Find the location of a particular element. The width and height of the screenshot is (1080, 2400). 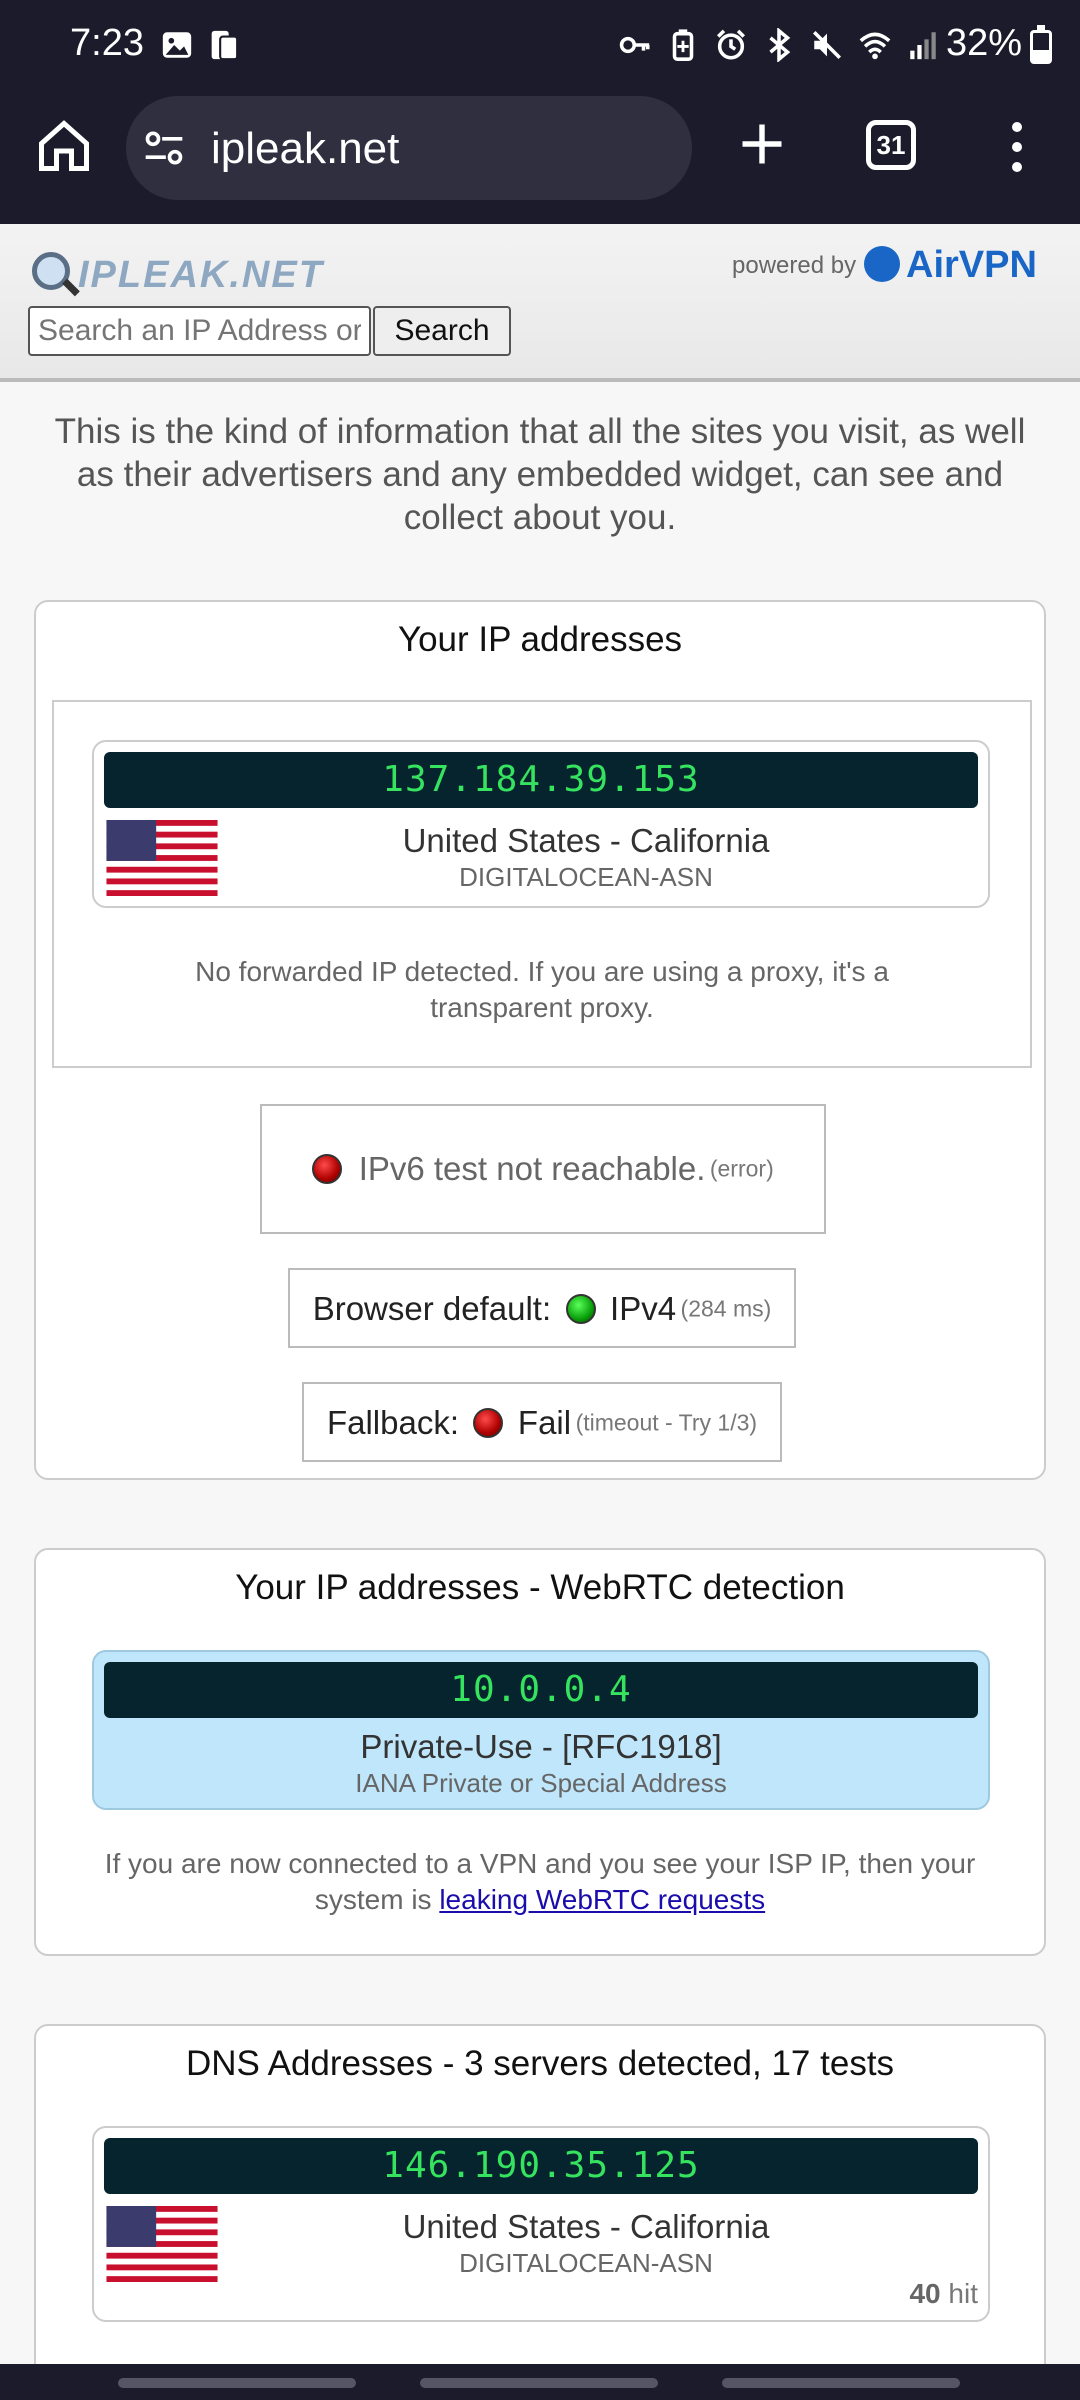

ipv6-detail: (error) is located at coordinates (741, 1168).